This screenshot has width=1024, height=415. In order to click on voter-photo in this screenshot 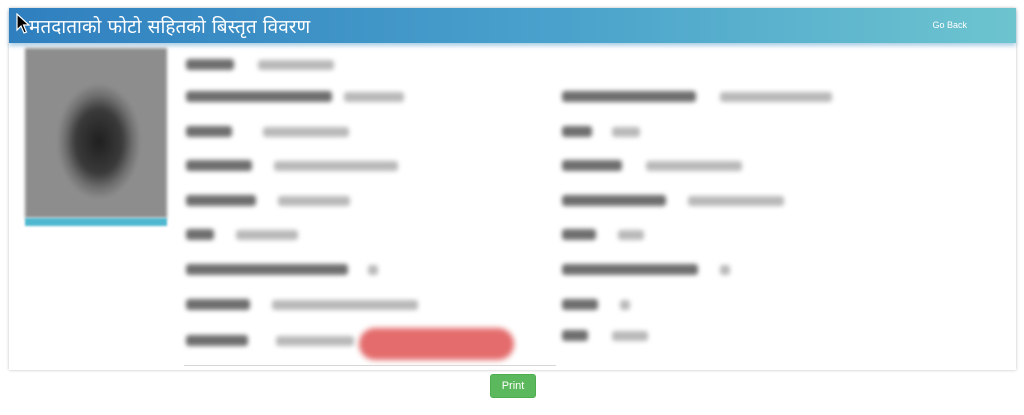, I will do `click(96, 137)`.